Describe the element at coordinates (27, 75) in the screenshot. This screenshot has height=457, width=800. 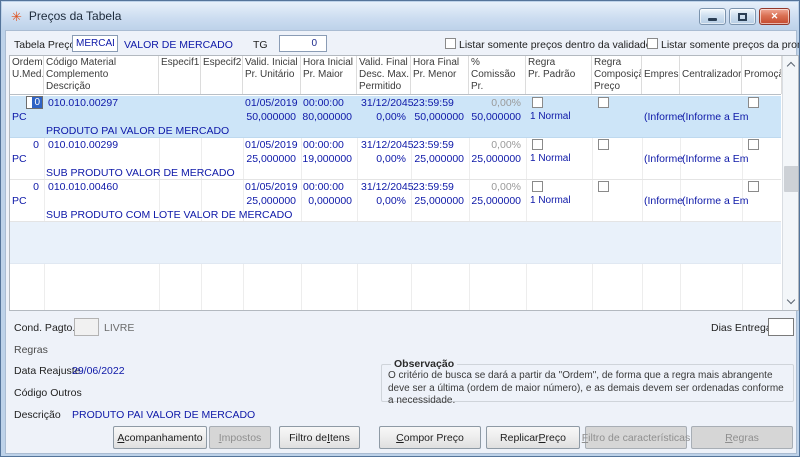
I see `col-header-ordem-umed: Ordem U.Med.` at that location.